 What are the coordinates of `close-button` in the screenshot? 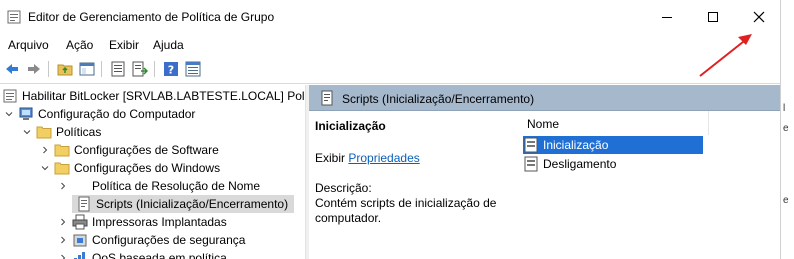 It's located at (759, 17).